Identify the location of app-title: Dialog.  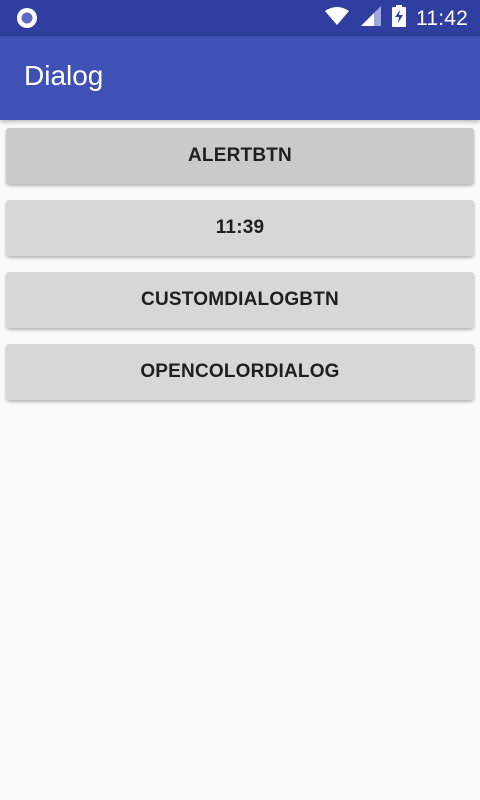
(64, 75).